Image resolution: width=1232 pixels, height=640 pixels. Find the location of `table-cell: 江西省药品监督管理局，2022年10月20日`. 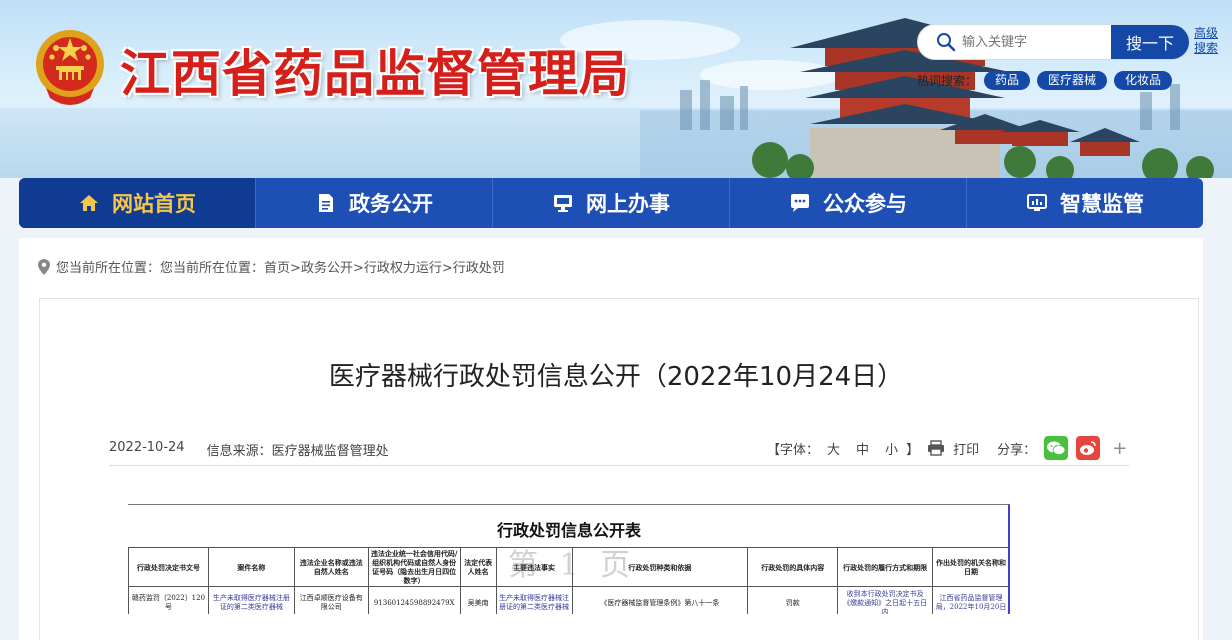

table-cell: 江西省药品监督管理局，2022年10月20日 is located at coordinates (970, 600).